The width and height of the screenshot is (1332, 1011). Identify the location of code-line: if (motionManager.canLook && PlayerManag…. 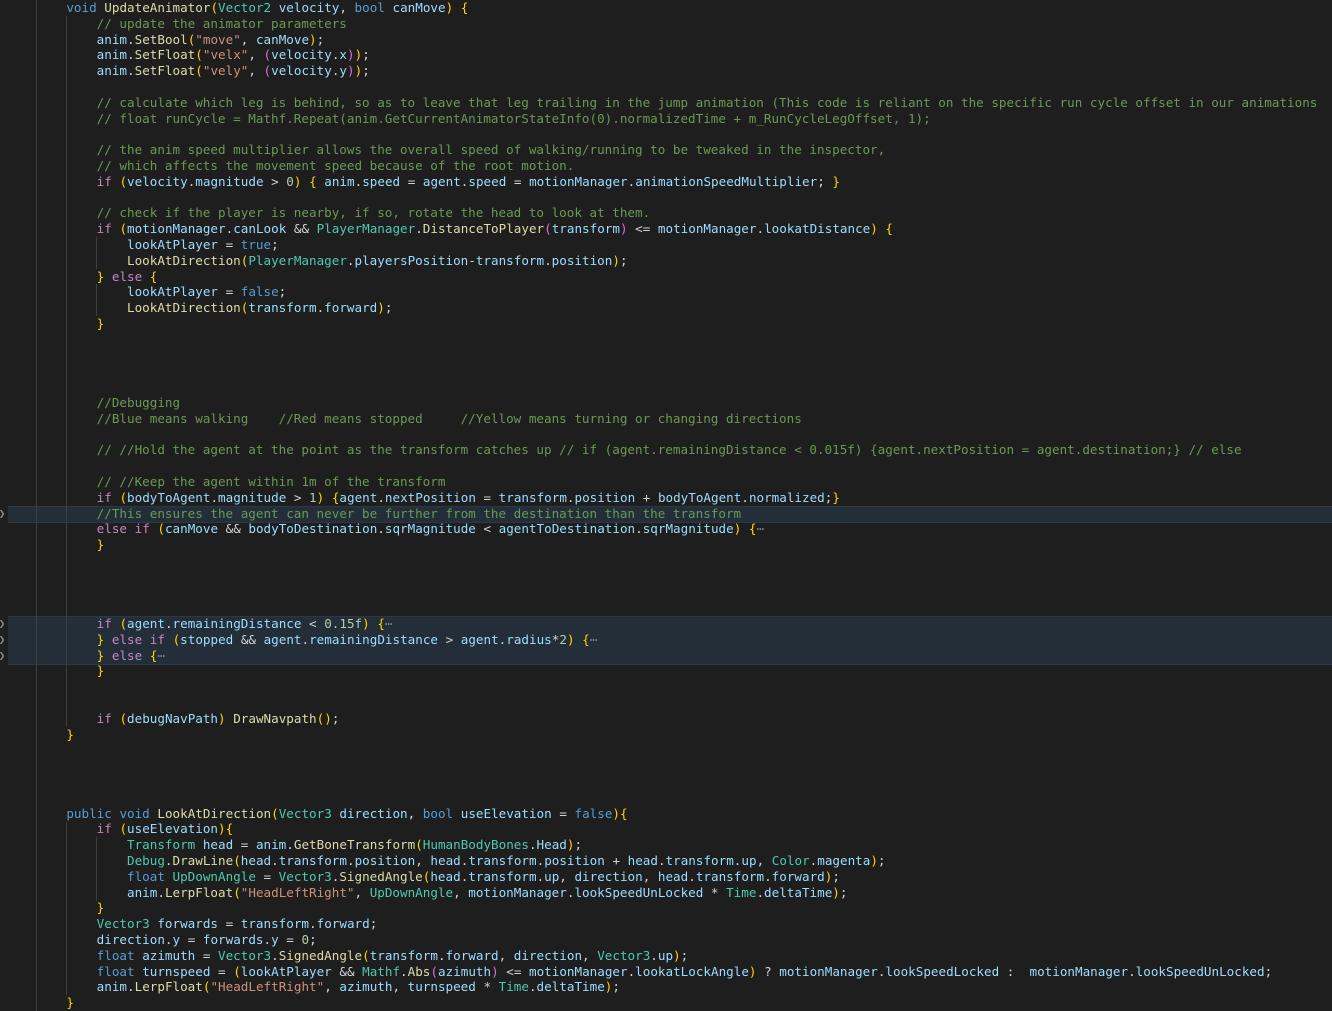
(666, 229).